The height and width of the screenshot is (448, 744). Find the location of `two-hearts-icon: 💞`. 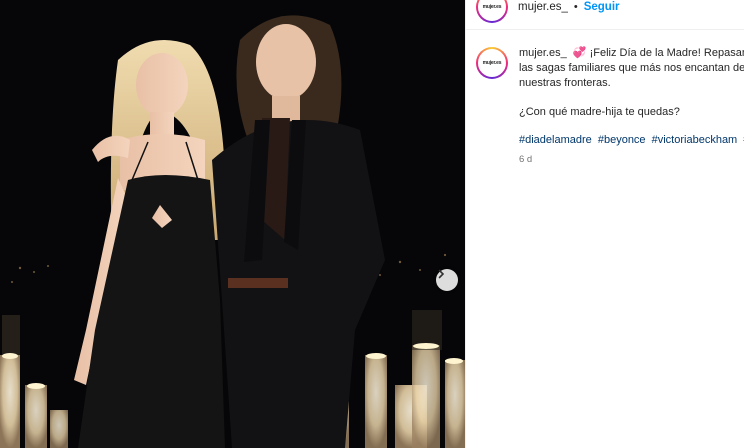

two-hearts-icon: 💞 is located at coordinates (579, 53).